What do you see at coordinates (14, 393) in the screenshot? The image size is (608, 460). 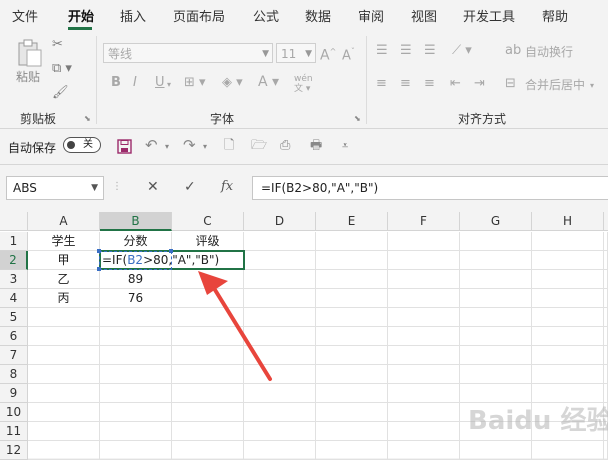 I see `row-header-9: 9` at bounding box center [14, 393].